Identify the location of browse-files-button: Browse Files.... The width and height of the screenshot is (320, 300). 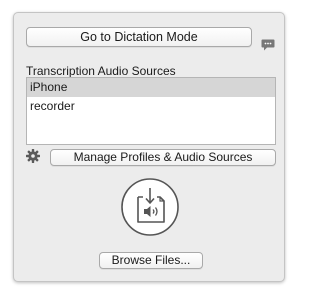
(151, 260).